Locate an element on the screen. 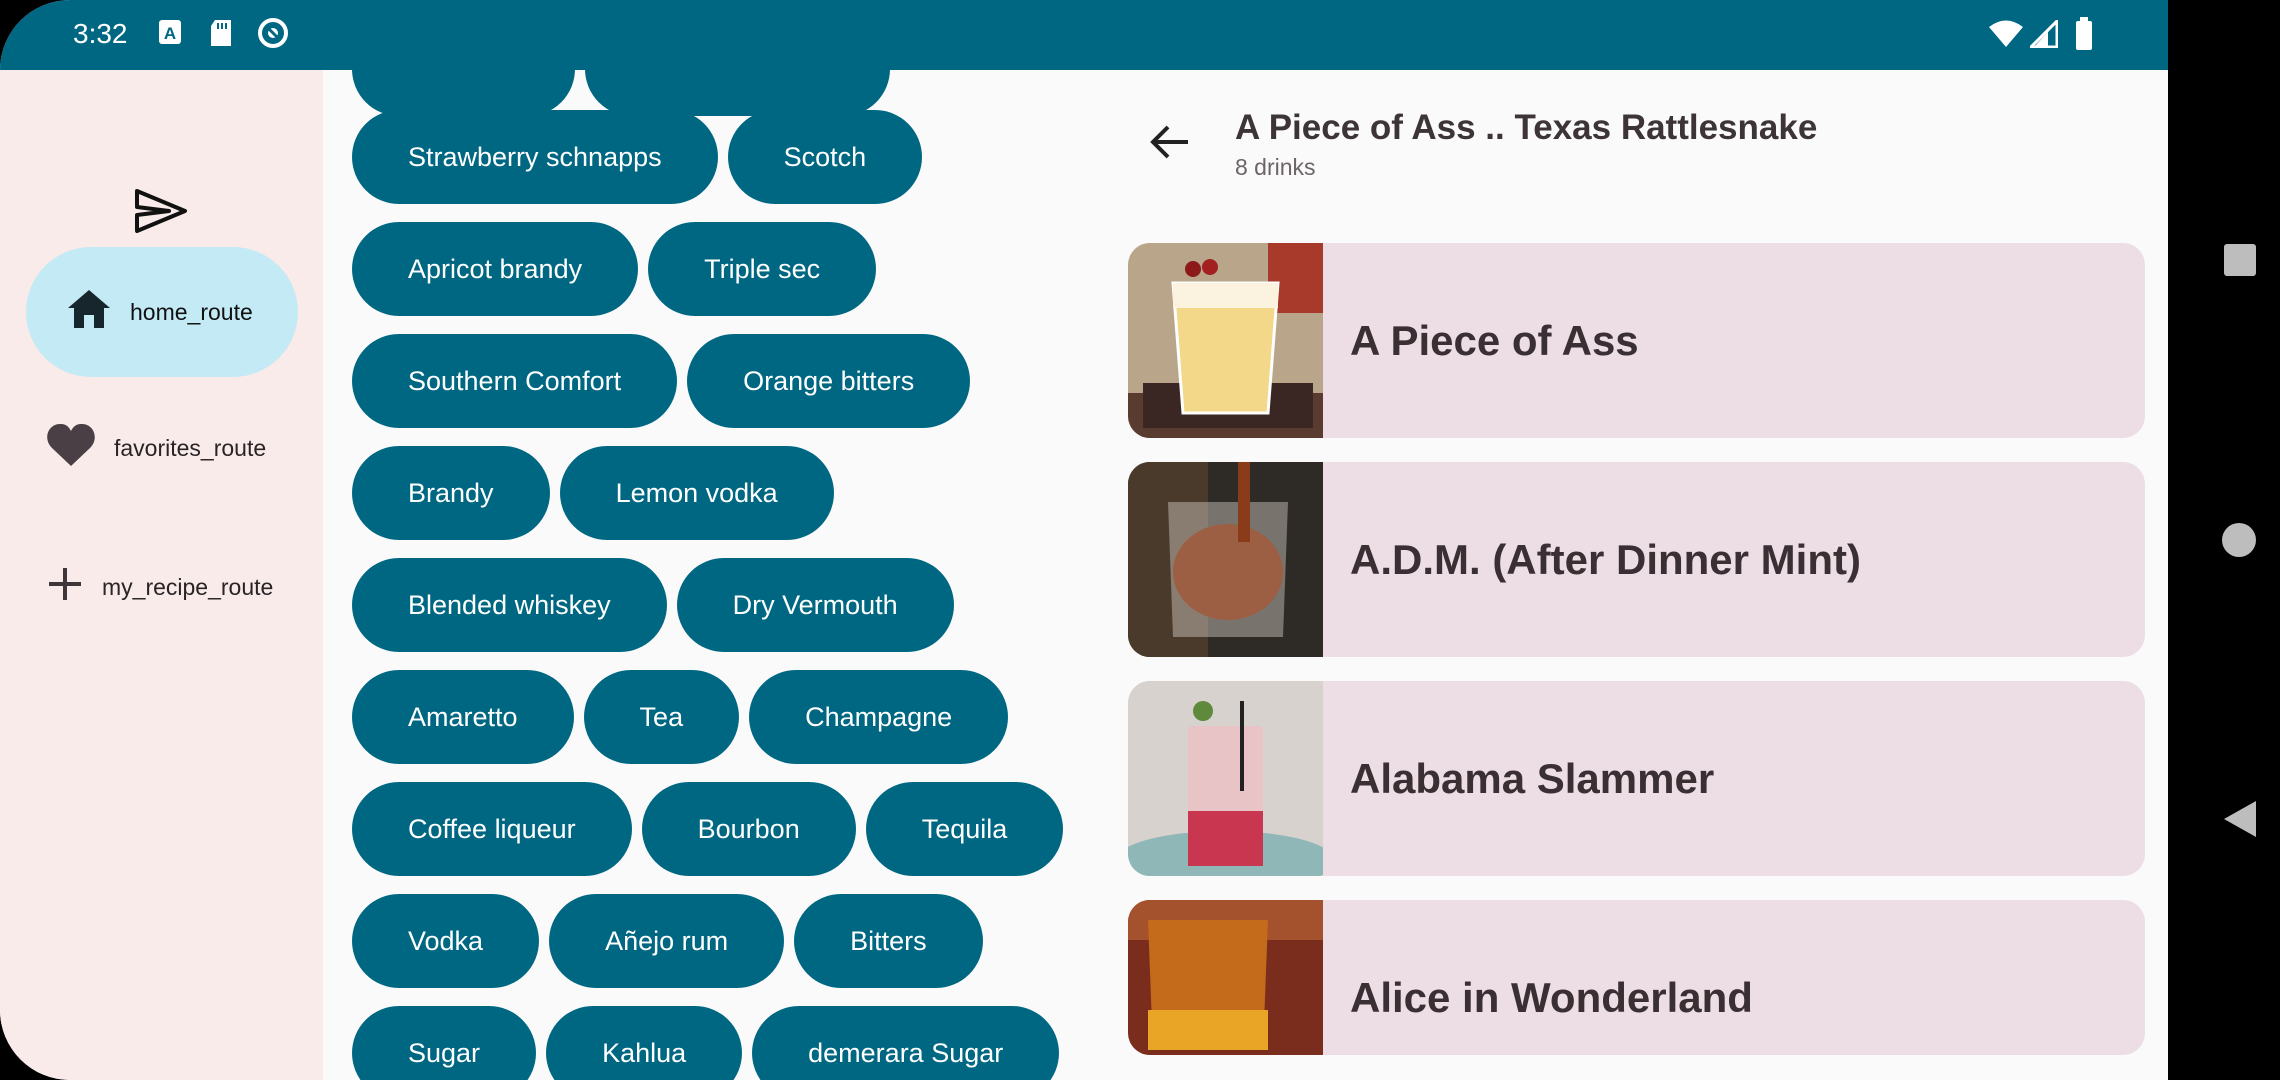 The height and width of the screenshot is (1080, 2280). ingredient-chip: Amaretto is located at coordinates (463, 717).